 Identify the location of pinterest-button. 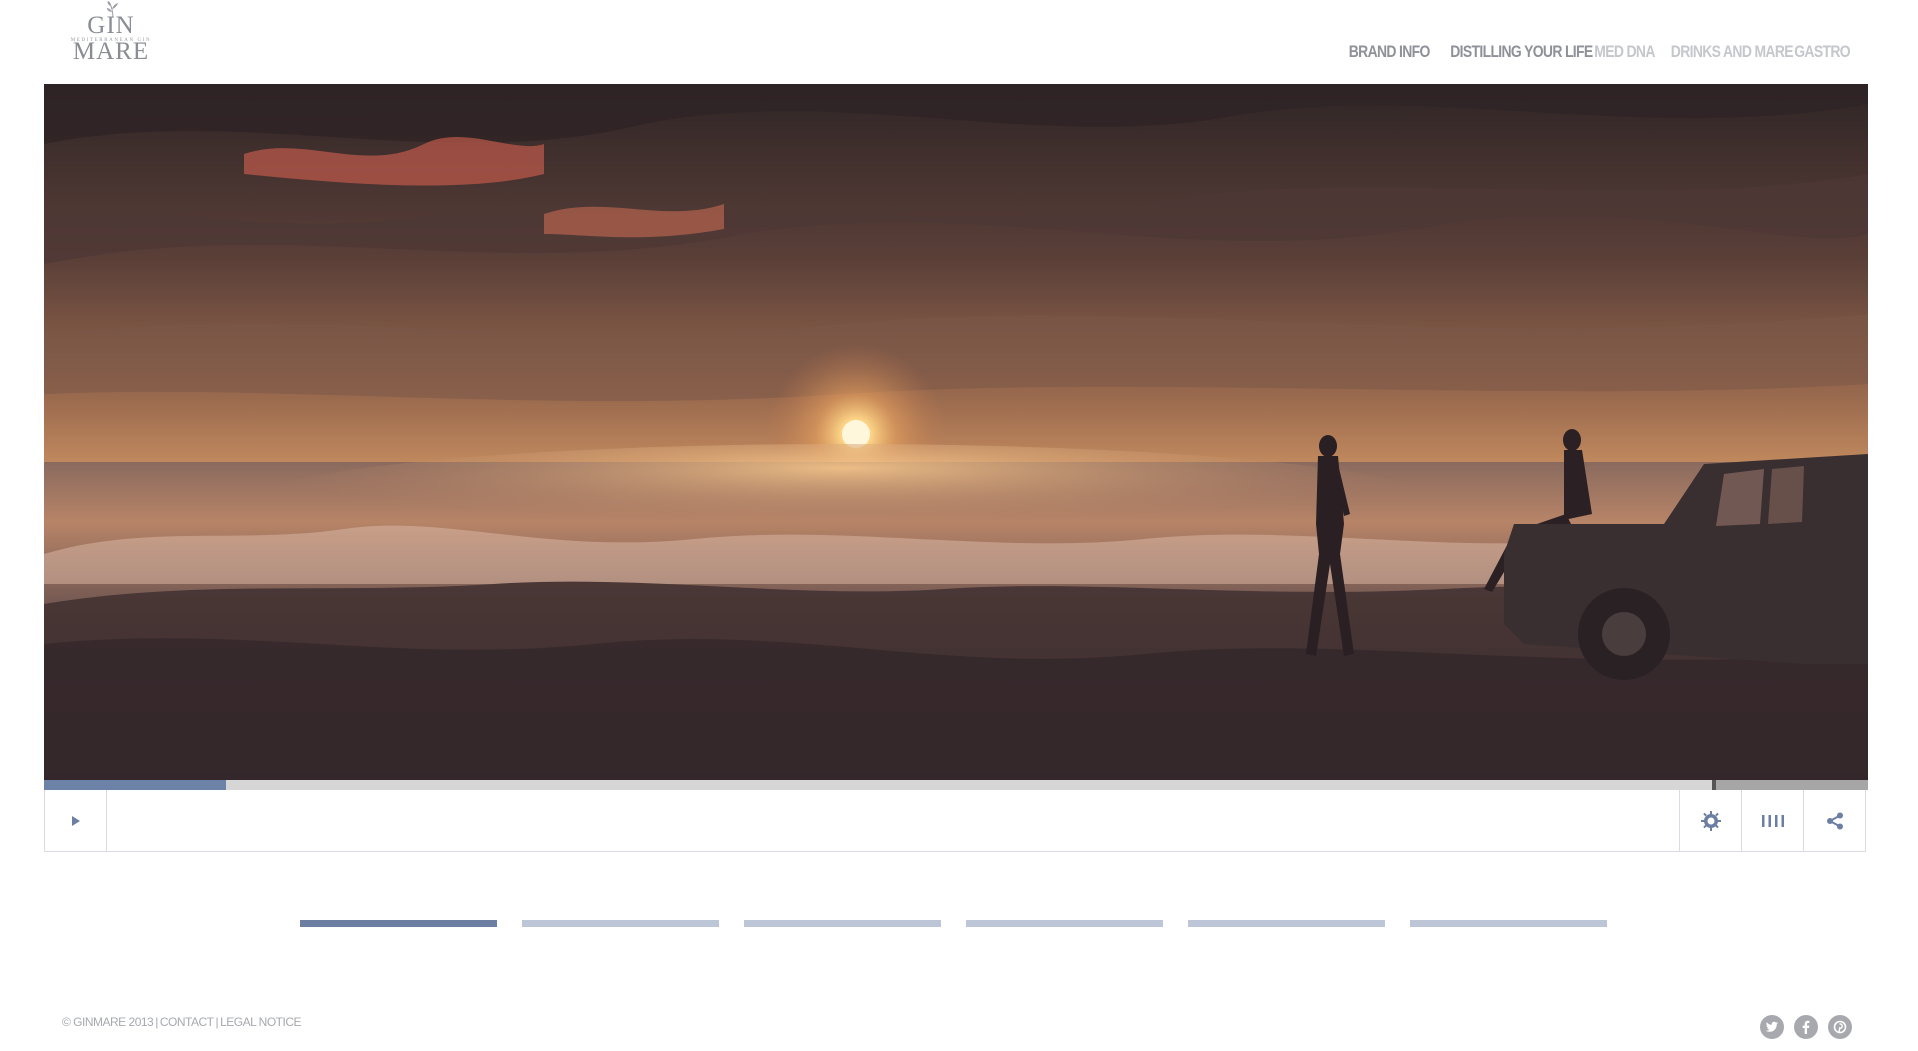
(1840, 1027).